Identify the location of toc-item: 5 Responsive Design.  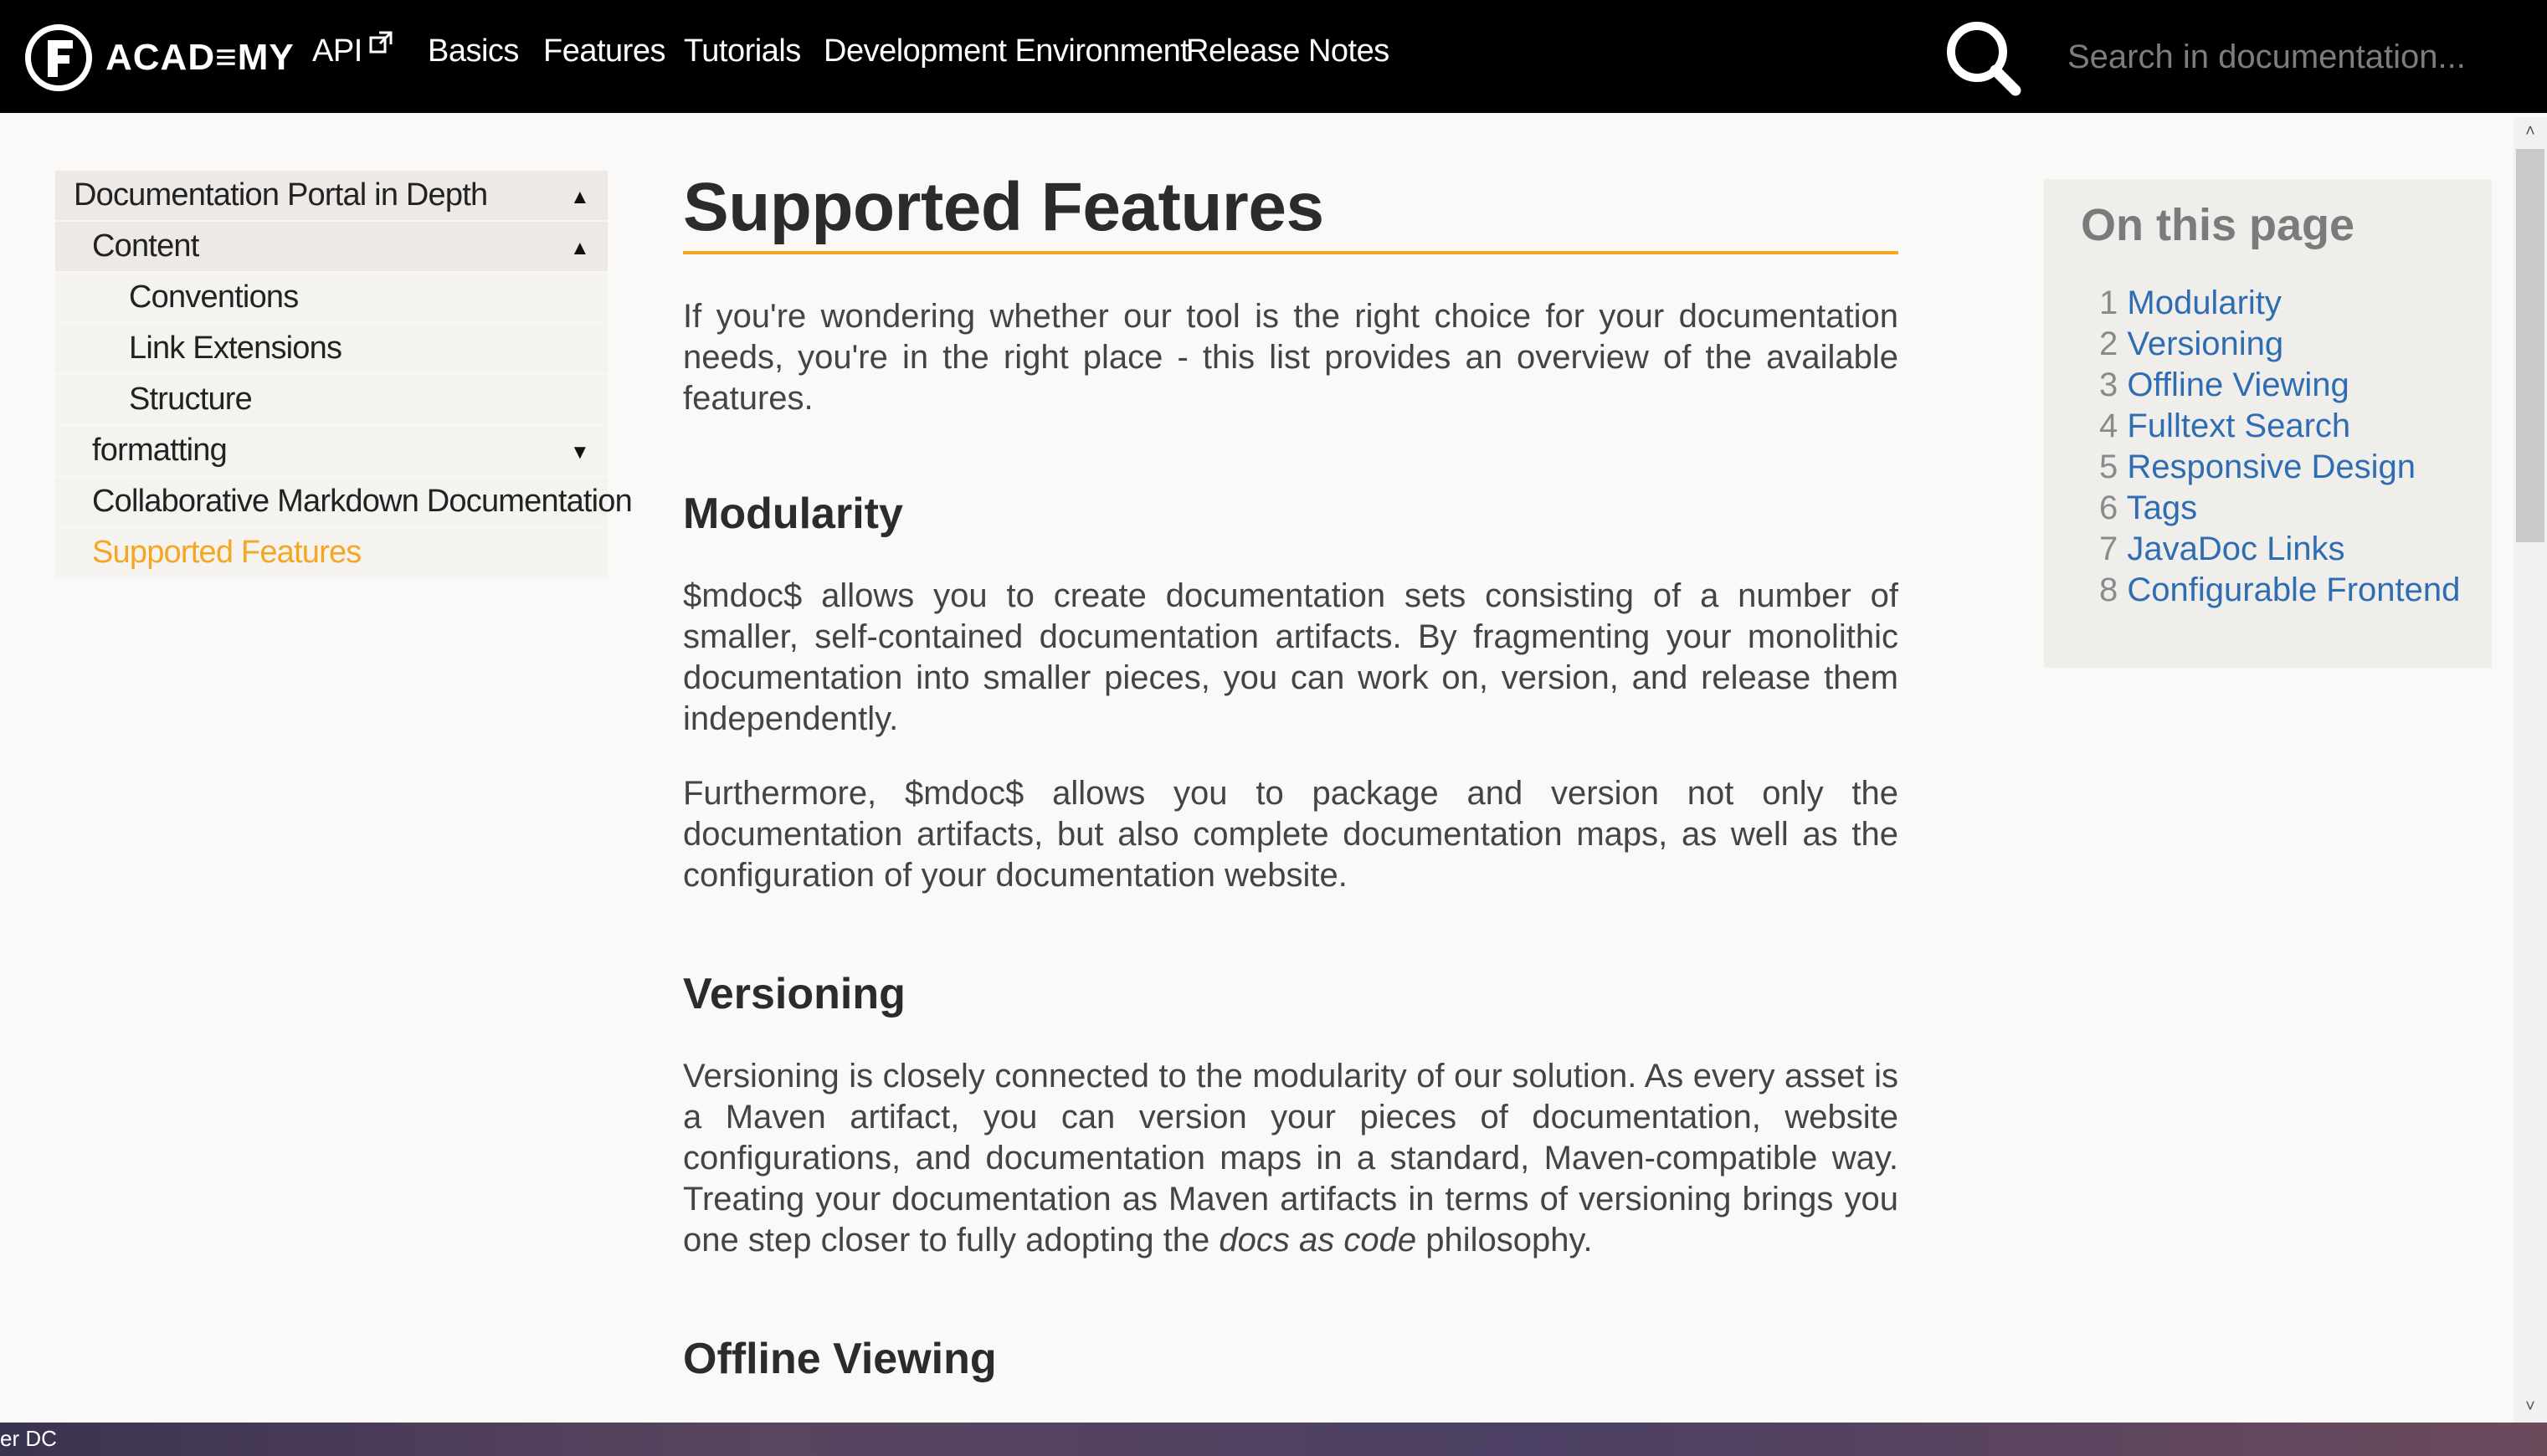
(2279, 467).